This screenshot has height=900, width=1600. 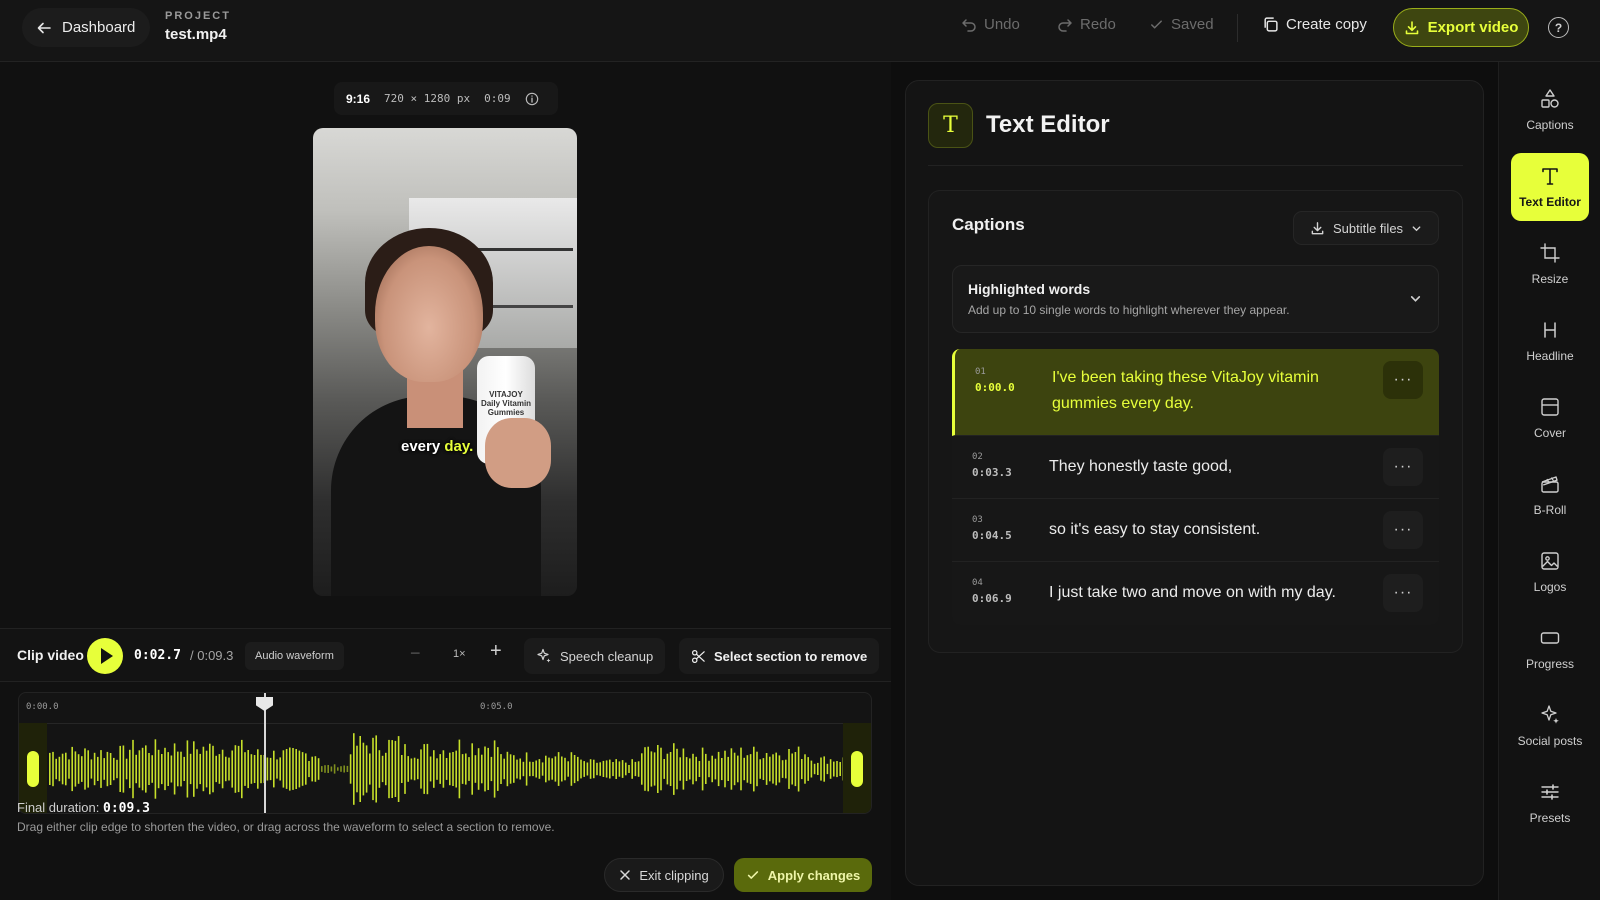 What do you see at coordinates (1550, 341) in the screenshot?
I see `rail-item-headline: Headline` at bounding box center [1550, 341].